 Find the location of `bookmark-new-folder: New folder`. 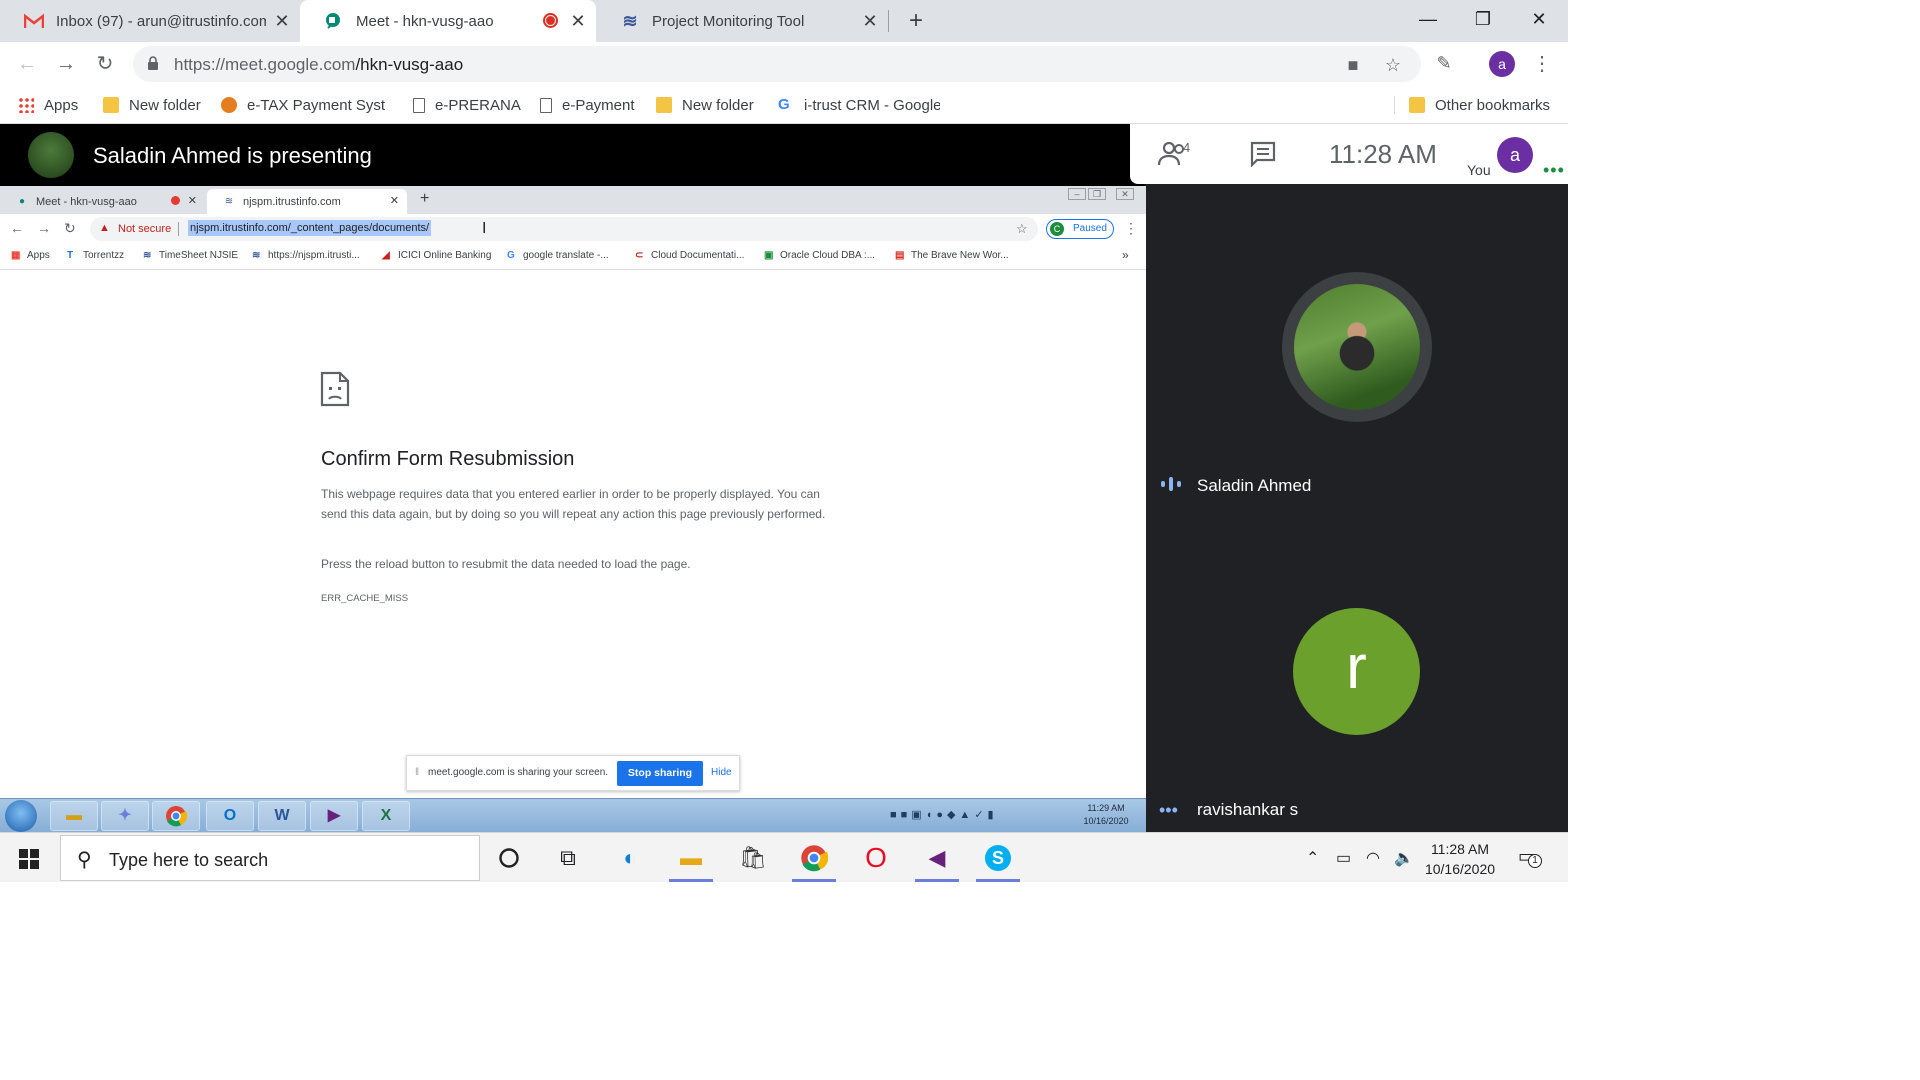

bookmark-new-folder: New folder is located at coordinates (152, 105).